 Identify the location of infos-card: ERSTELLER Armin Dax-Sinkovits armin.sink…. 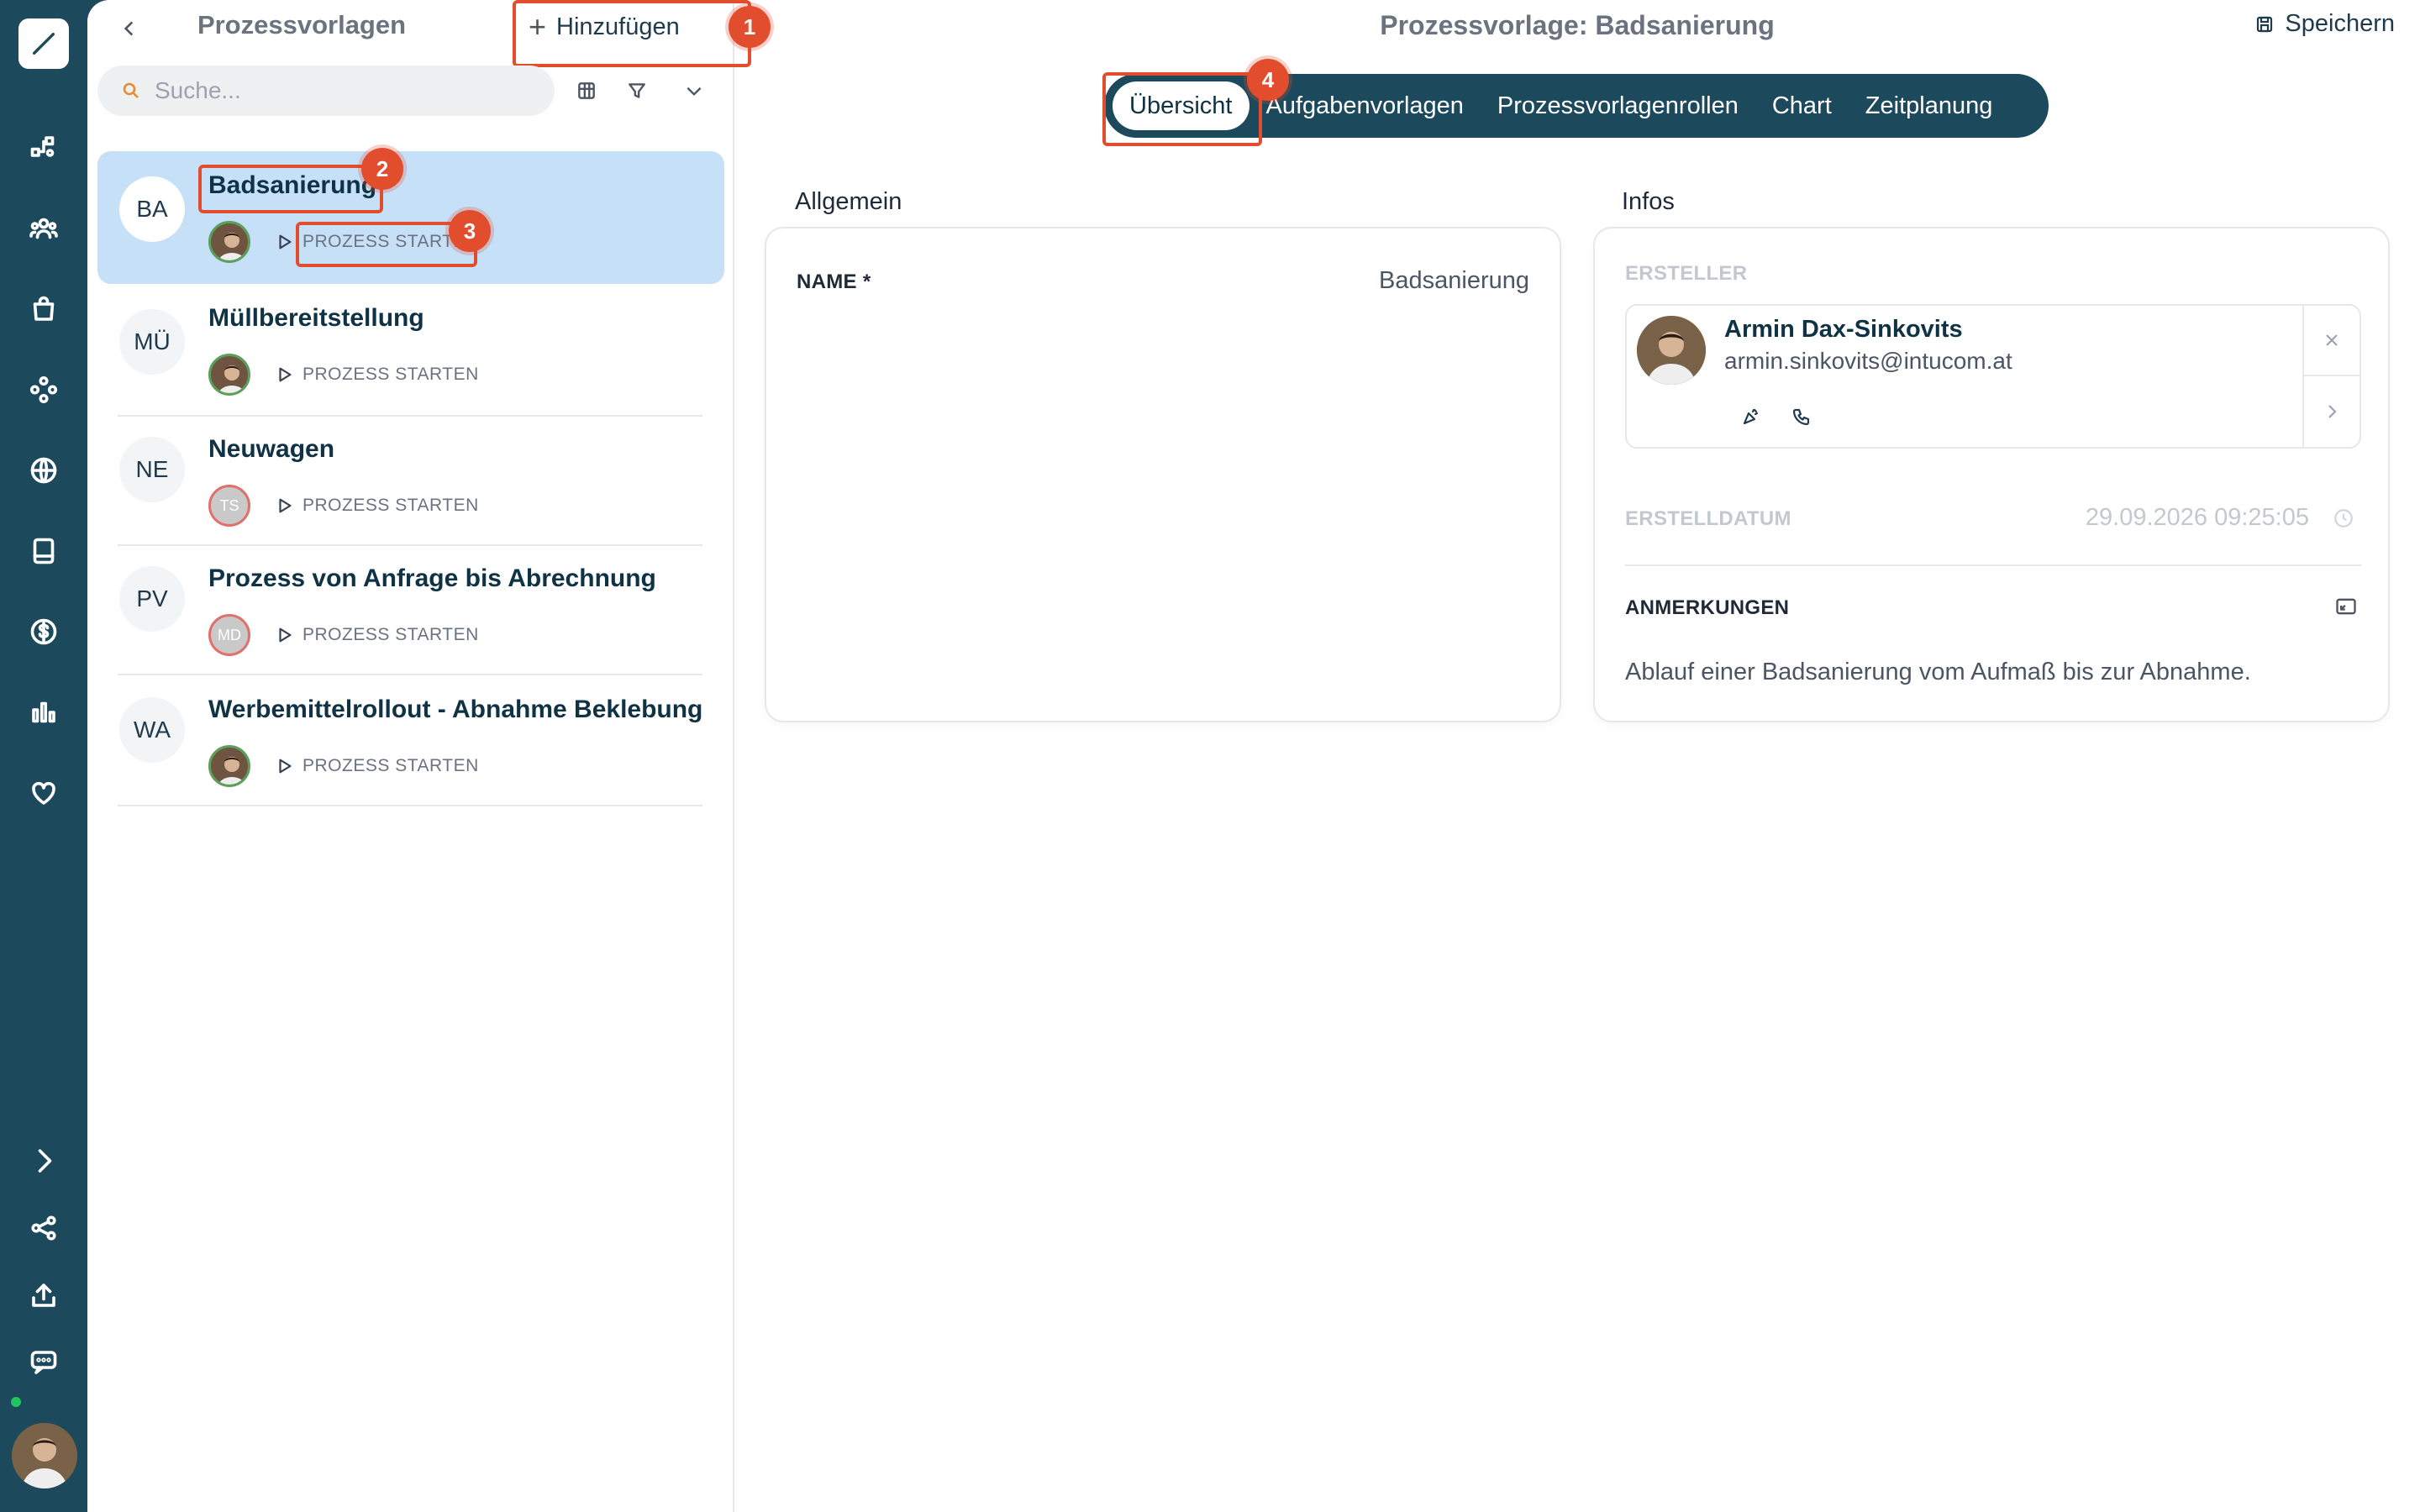
(1991, 474).